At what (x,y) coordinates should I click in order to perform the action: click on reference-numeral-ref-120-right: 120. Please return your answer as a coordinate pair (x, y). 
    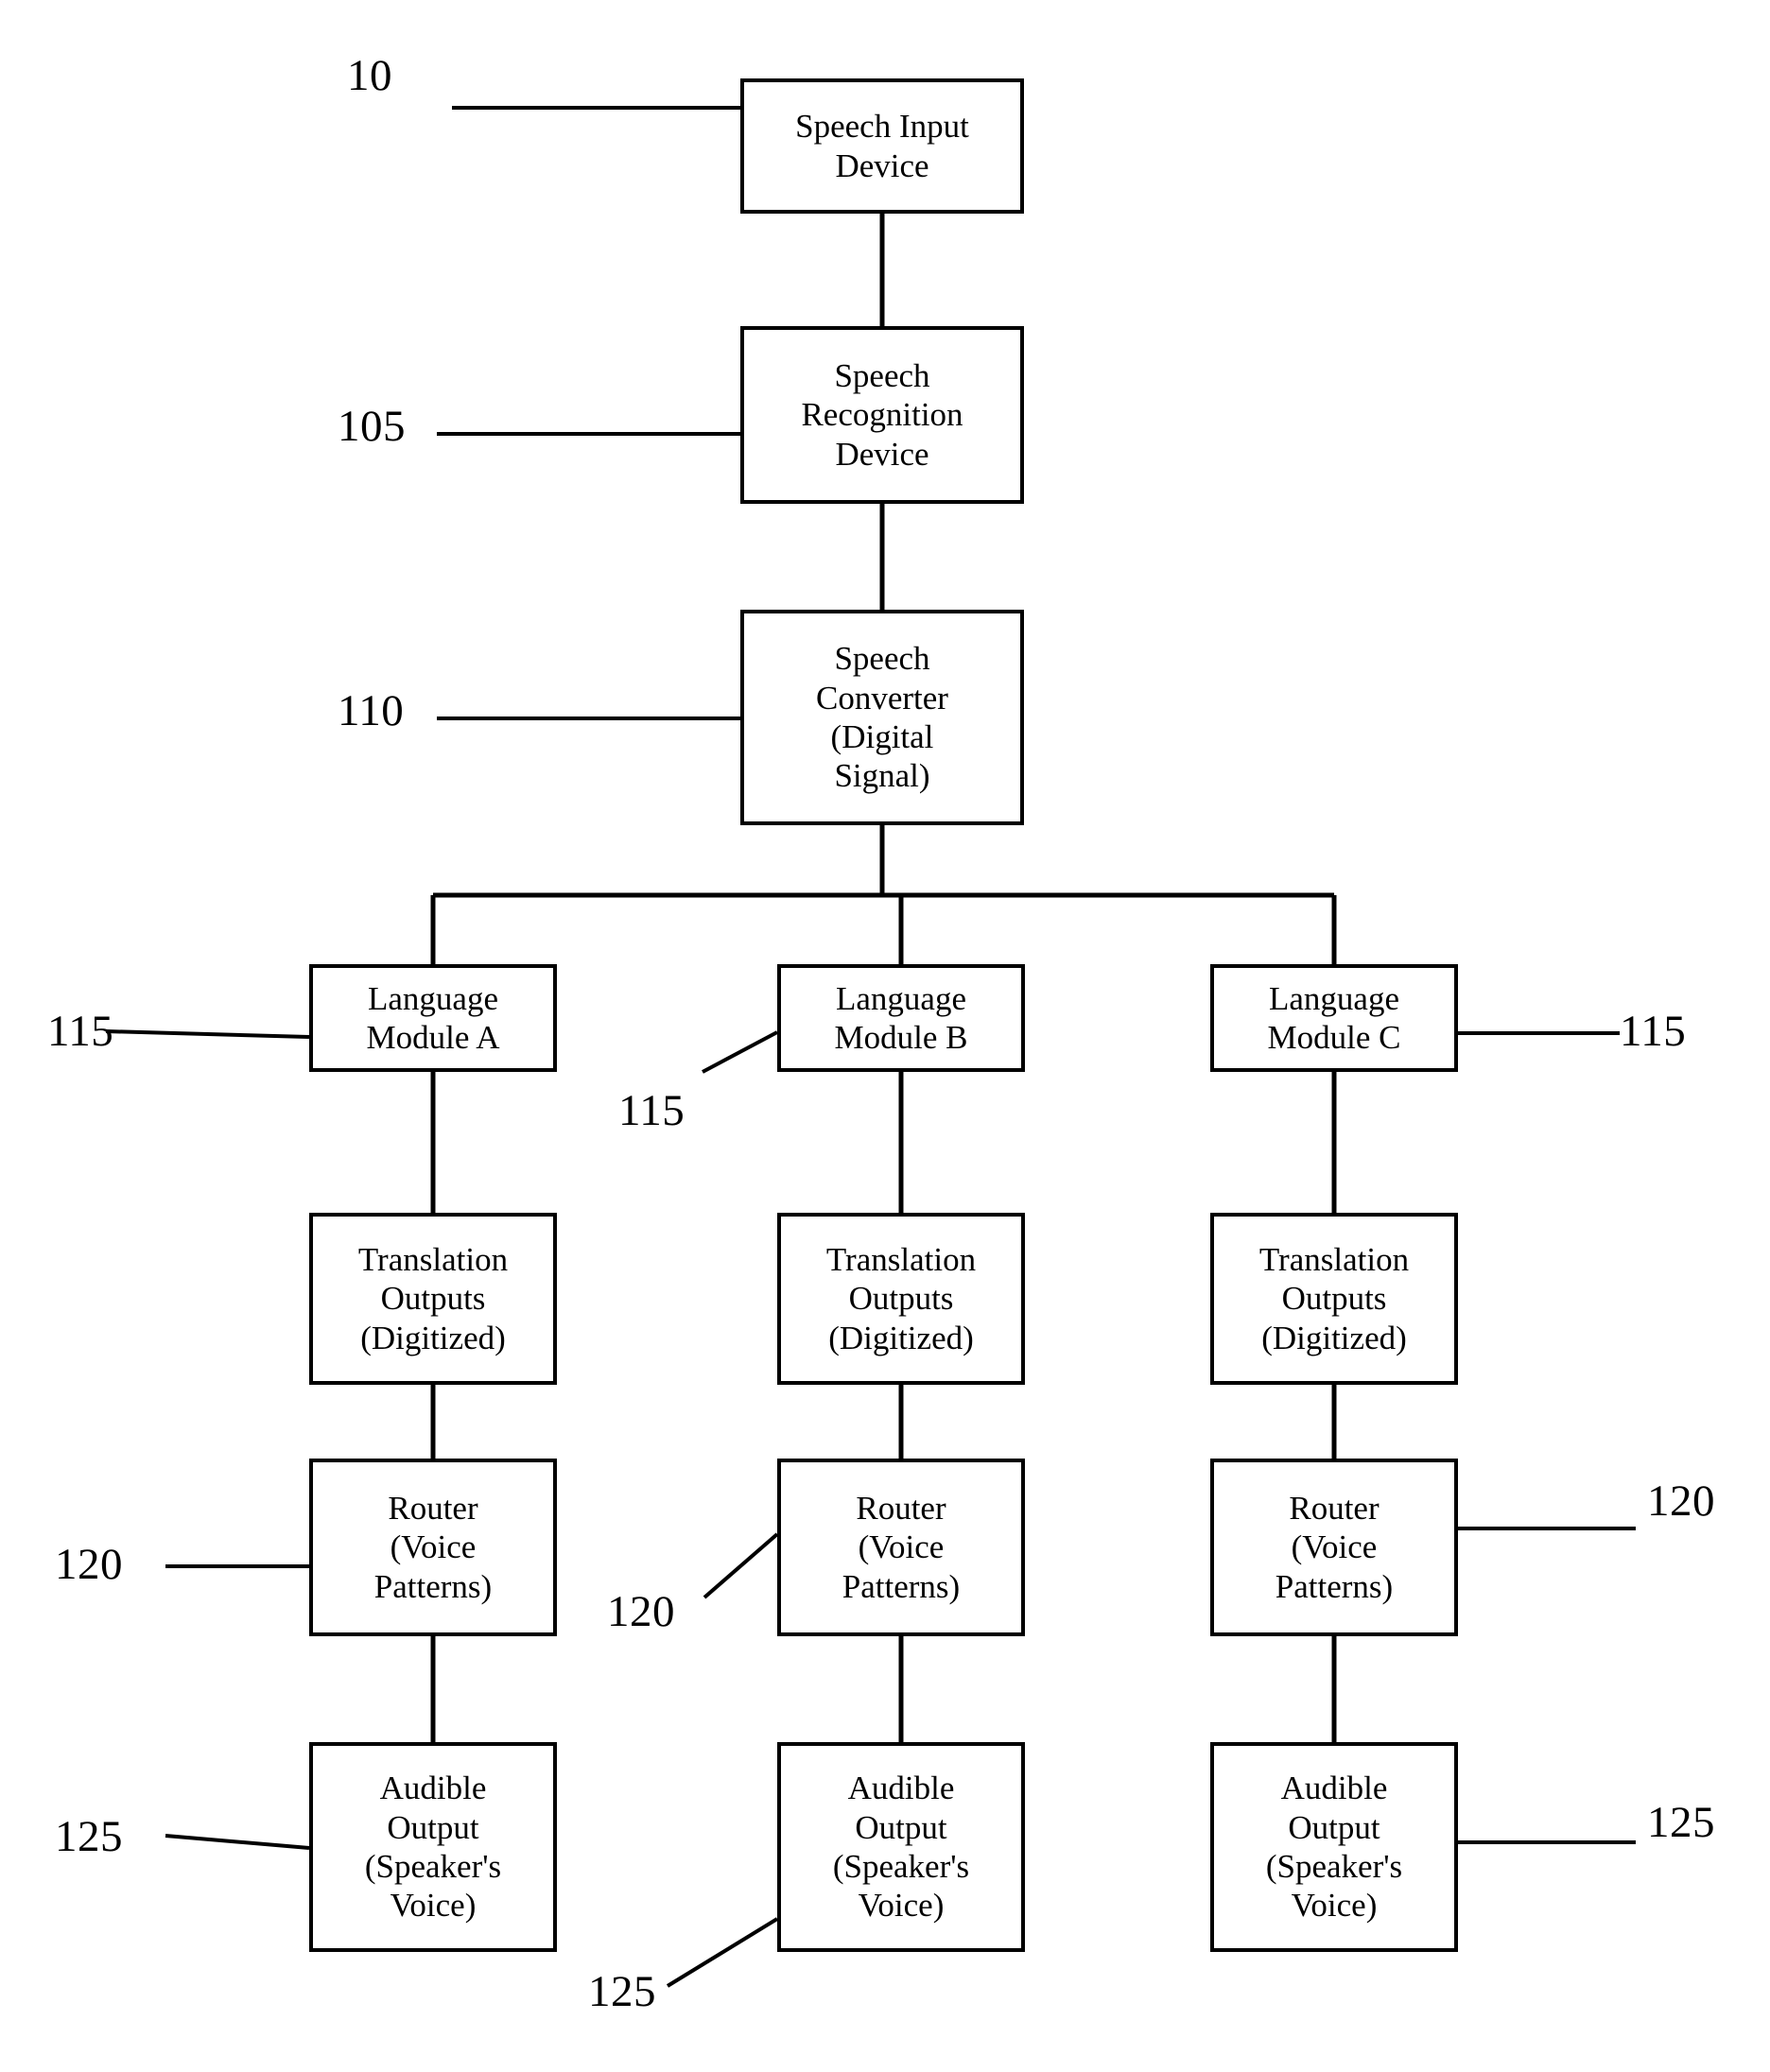
    Looking at the image, I should click on (1681, 1501).